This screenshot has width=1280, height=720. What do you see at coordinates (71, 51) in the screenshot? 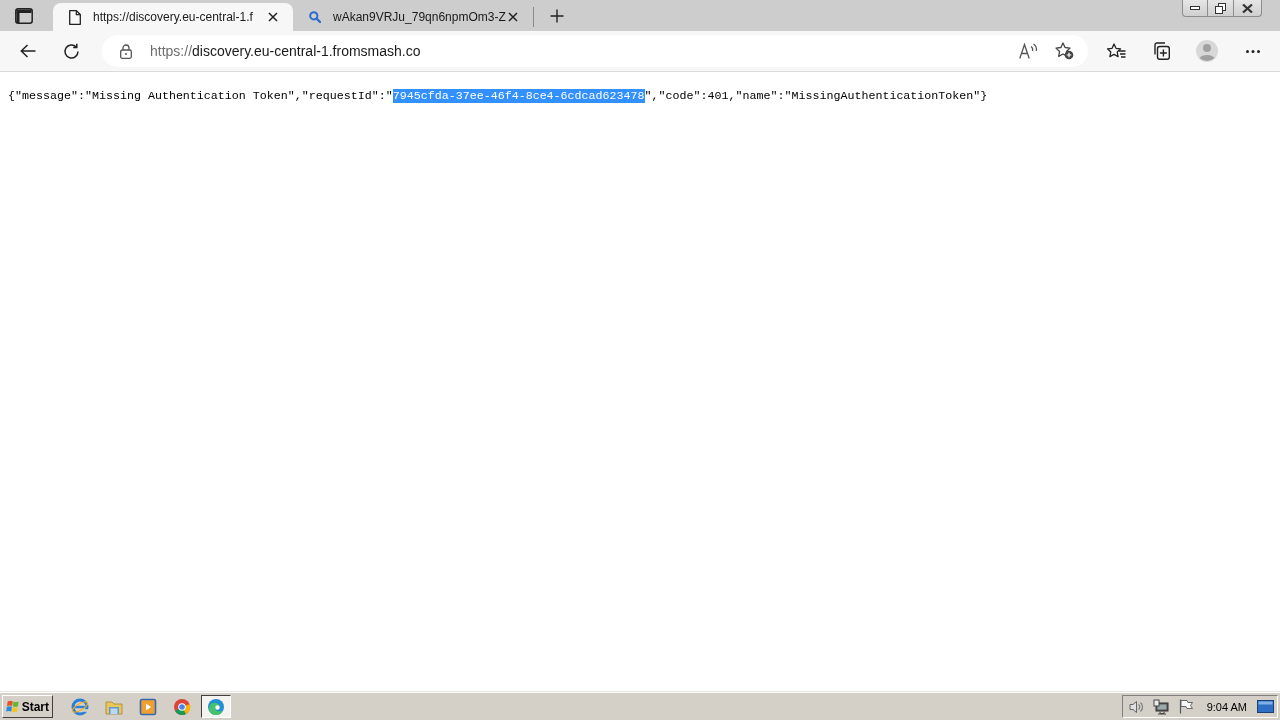
I see `refresh-icon` at bounding box center [71, 51].